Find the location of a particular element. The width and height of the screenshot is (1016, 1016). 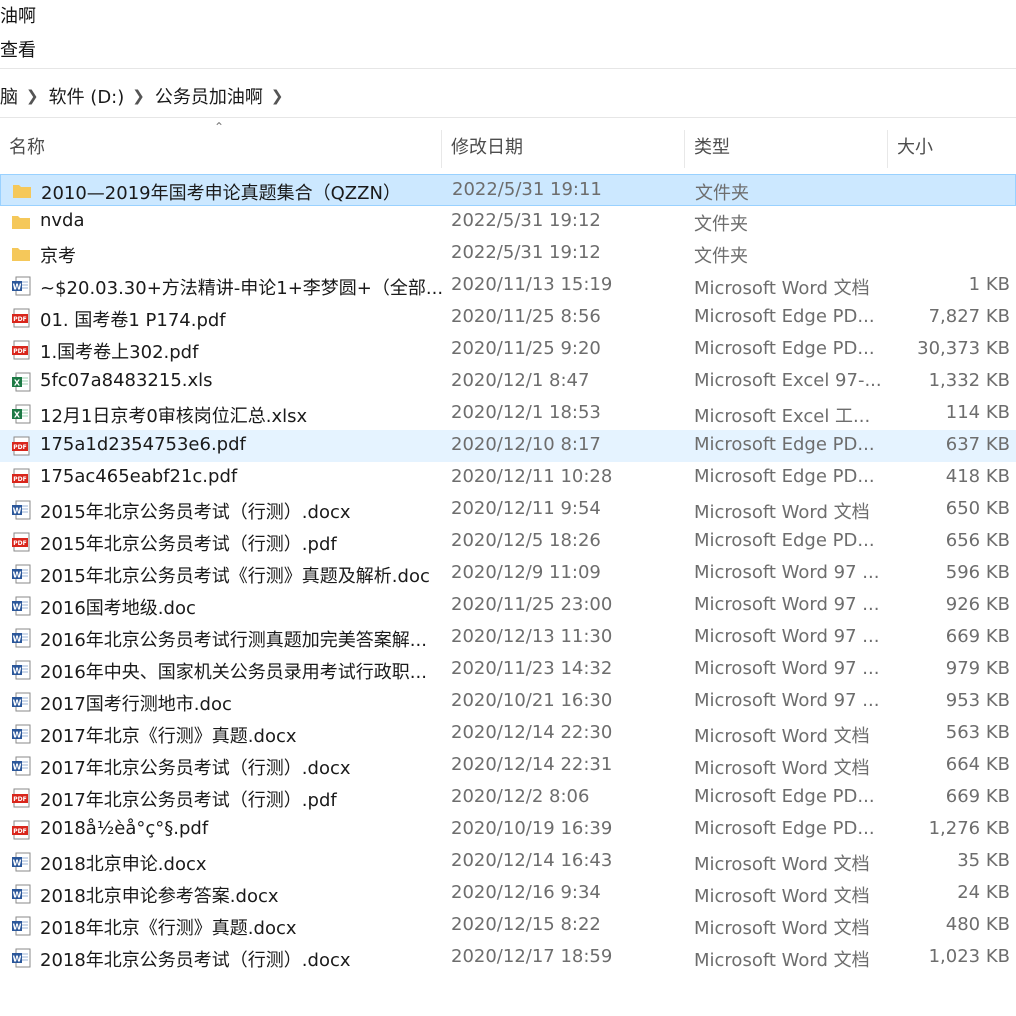

ribbon-tab-view: 查看 is located at coordinates (18, 49).